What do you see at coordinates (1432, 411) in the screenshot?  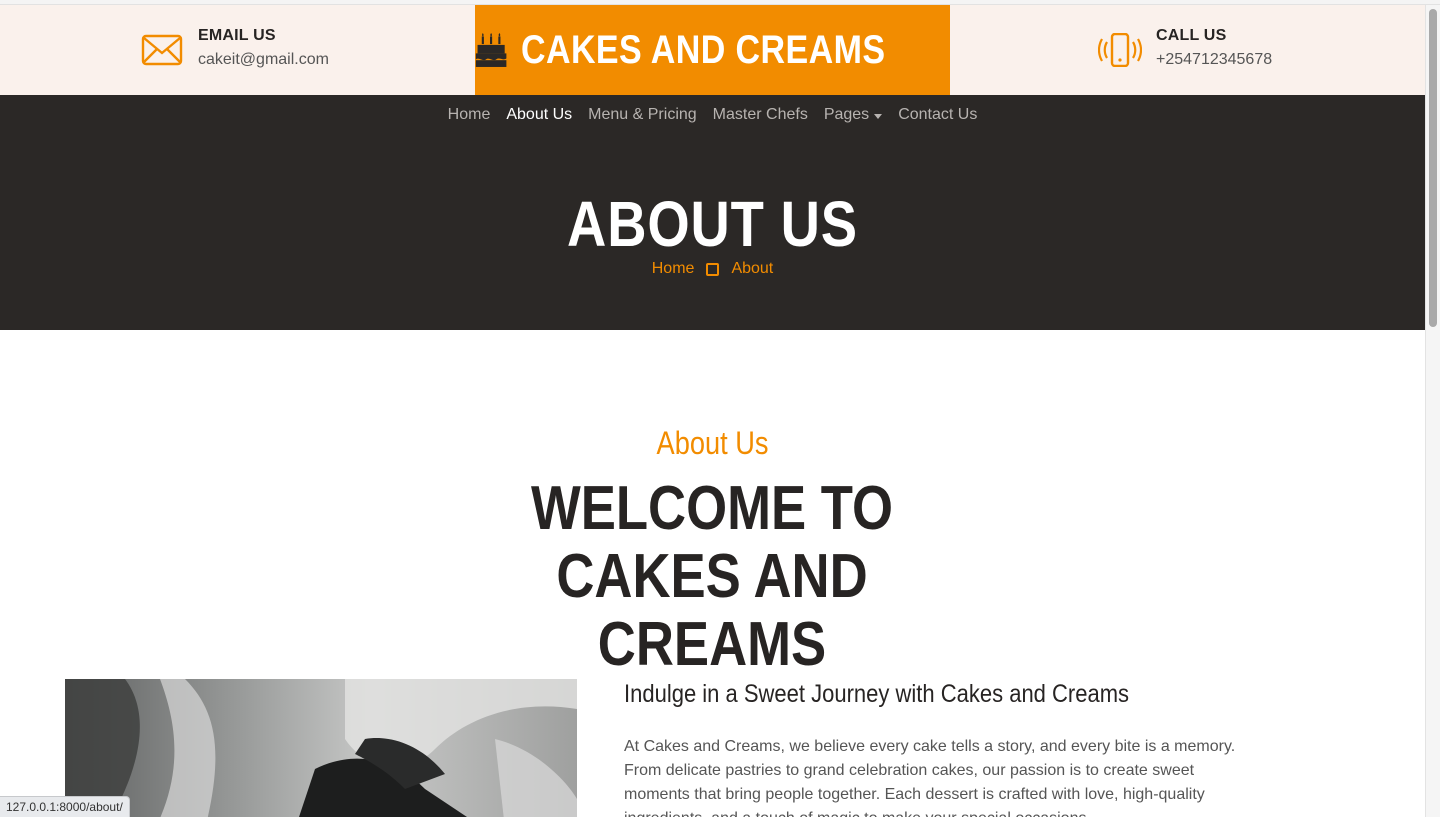 I see `vertical-scrollbar` at bounding box center [1432, 411].